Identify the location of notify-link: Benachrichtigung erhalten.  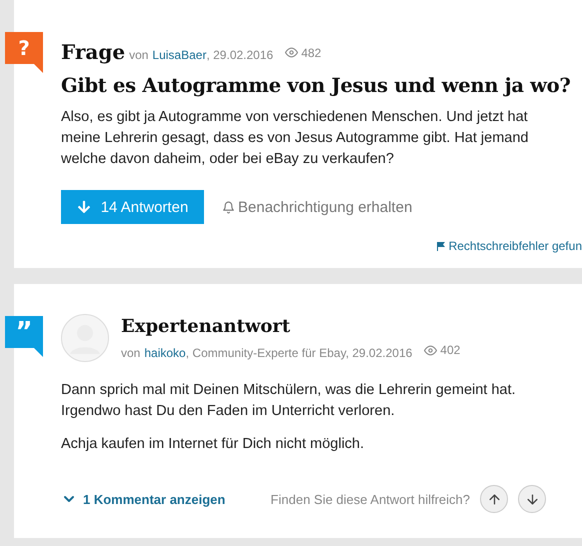
(317, 207).